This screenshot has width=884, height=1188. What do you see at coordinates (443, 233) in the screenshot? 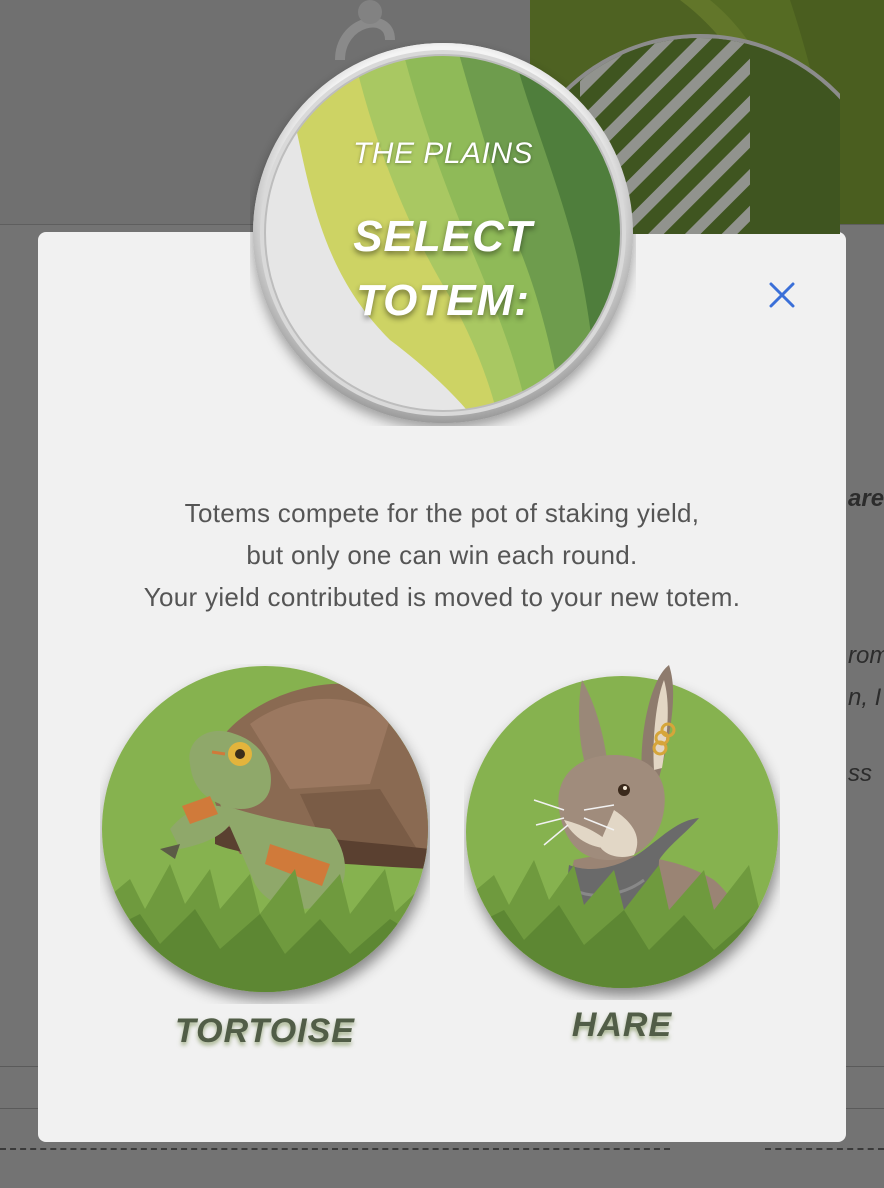
I see `plains-badge-front-icon` at bounding box center [443, 233].